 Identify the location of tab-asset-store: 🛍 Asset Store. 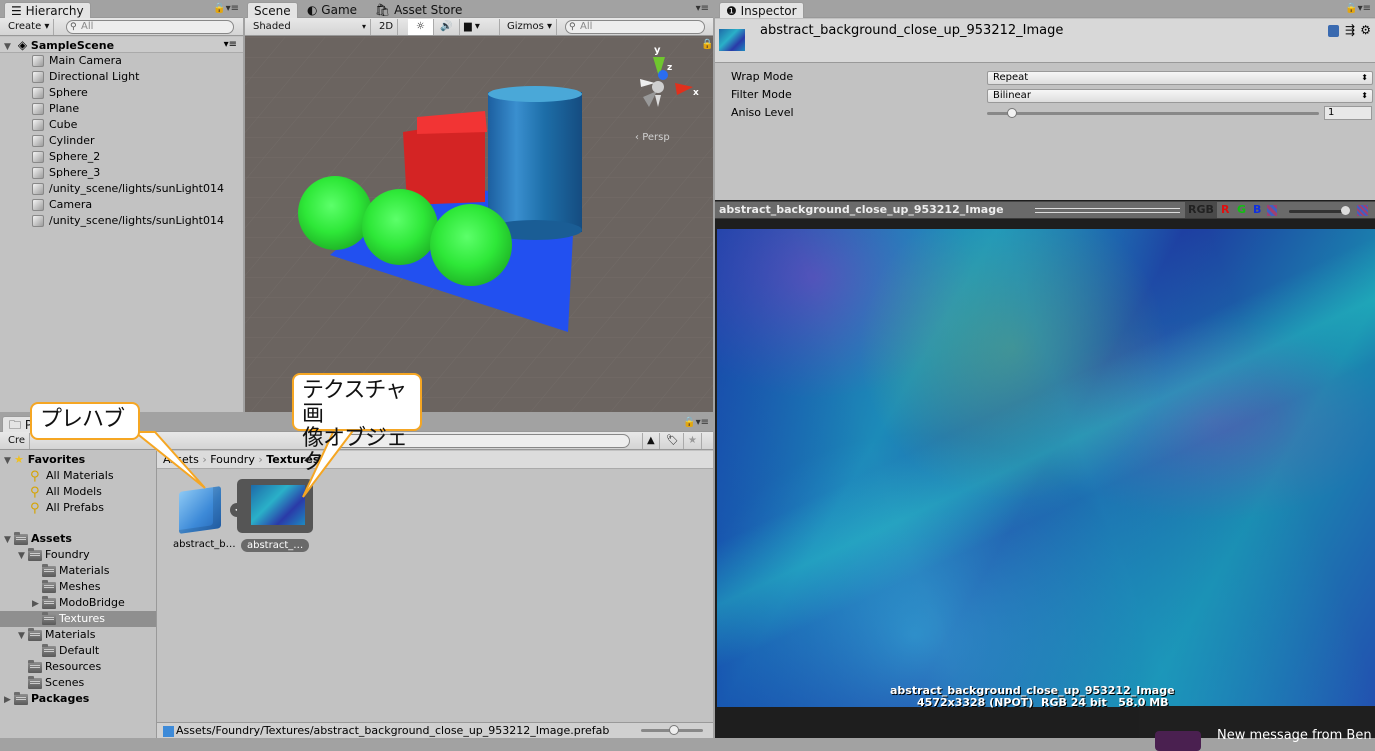
(418, 10).